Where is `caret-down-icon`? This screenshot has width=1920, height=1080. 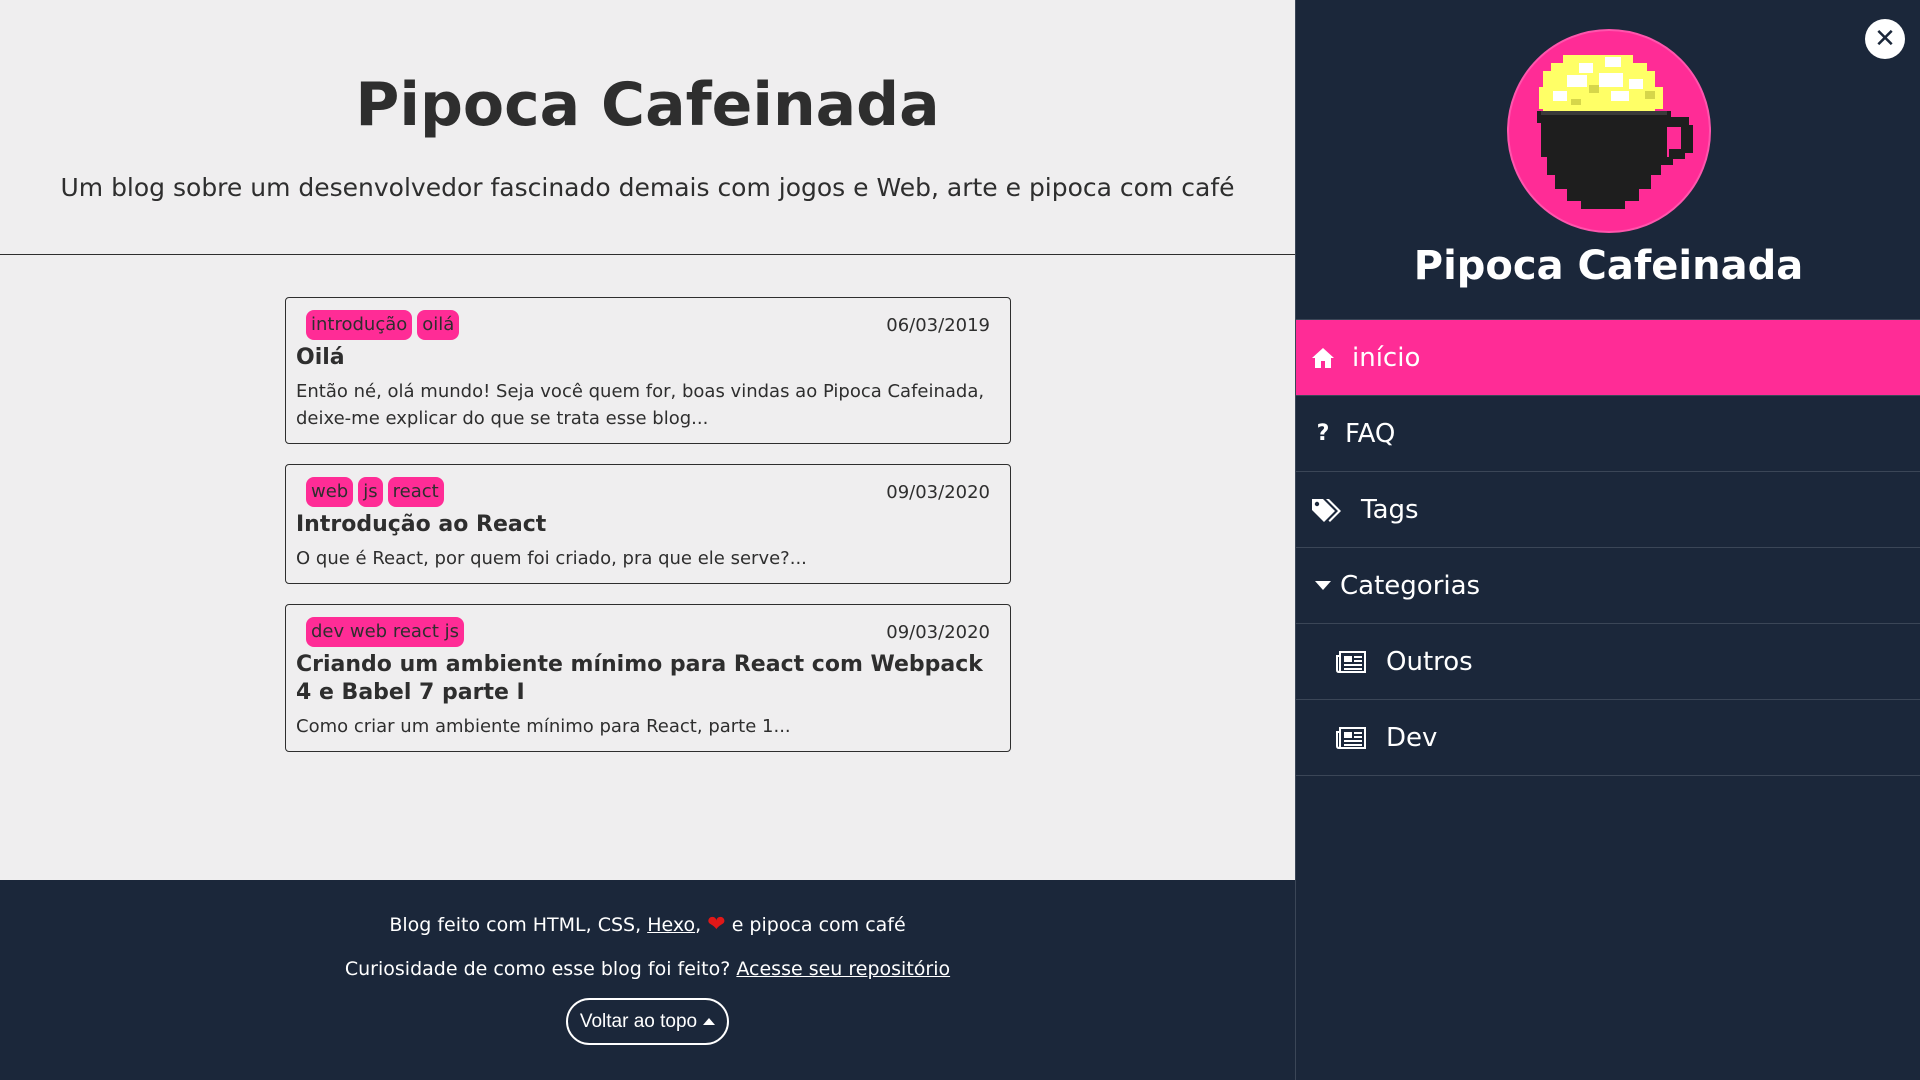
caret-down-icon is located at coordinates (1323, 585).